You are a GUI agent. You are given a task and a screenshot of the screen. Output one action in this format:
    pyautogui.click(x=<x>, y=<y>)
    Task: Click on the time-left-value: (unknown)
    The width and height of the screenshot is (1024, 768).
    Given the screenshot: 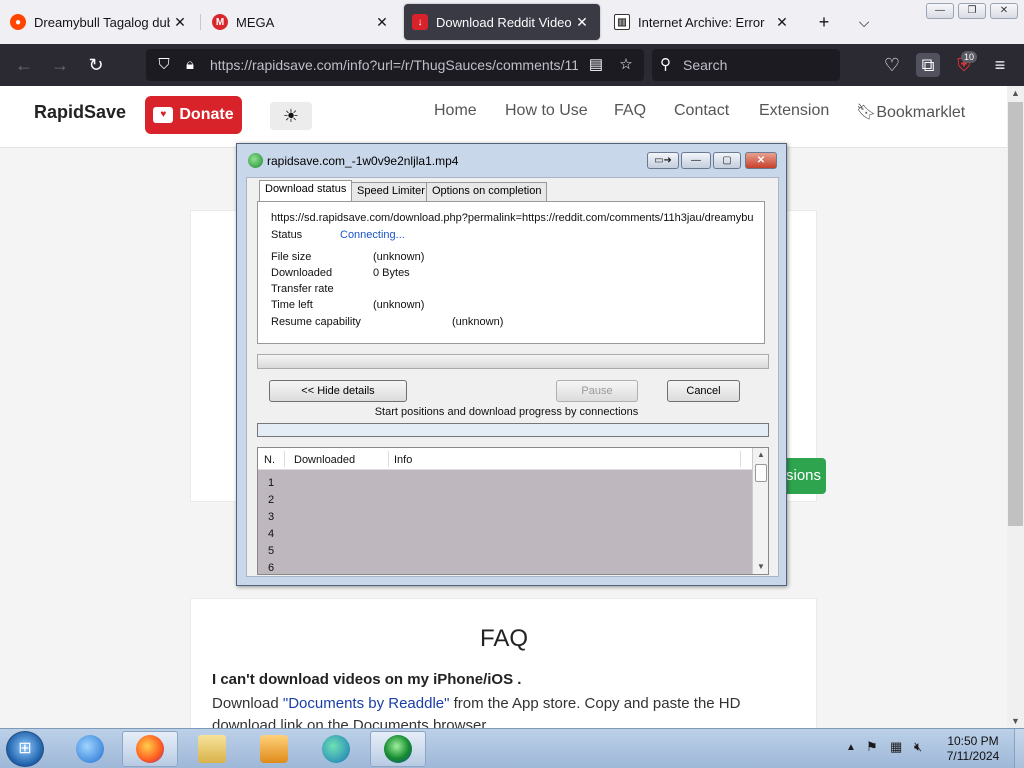 What is the action you would take?
    pyautogui.click(x=399, y=305)
    